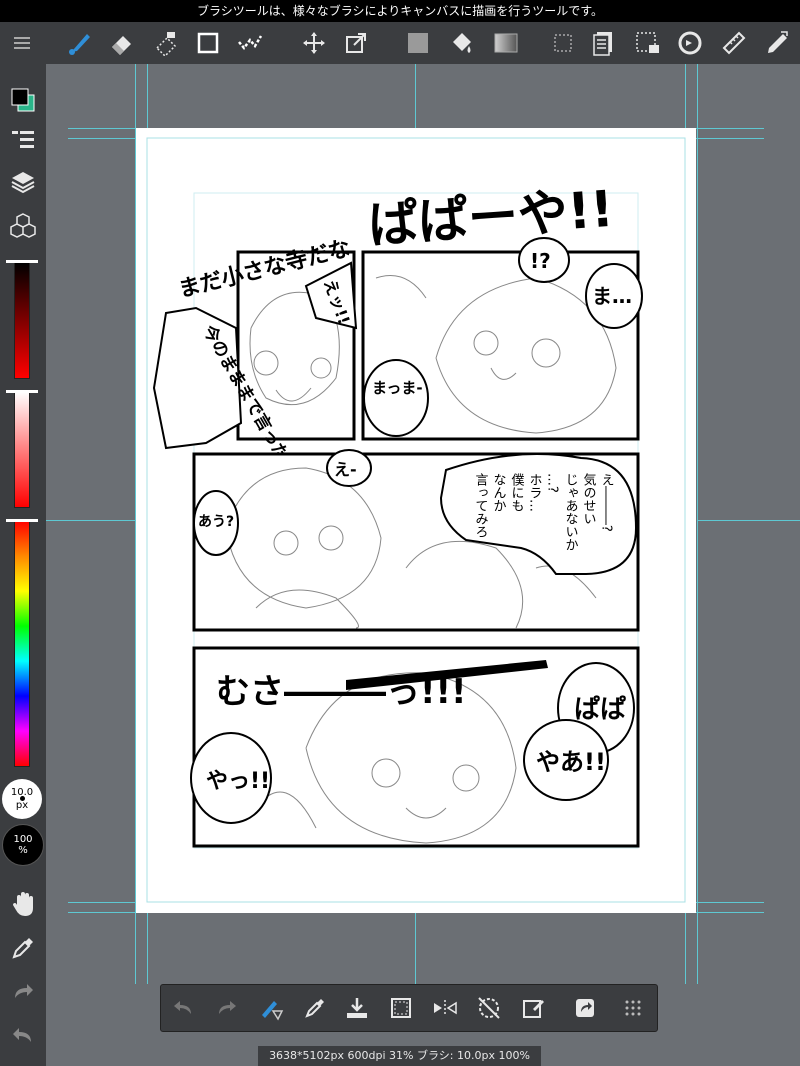 The height and width of the screenshot is (1066, 800). I want to click on brush-icon, so click(80, 43).